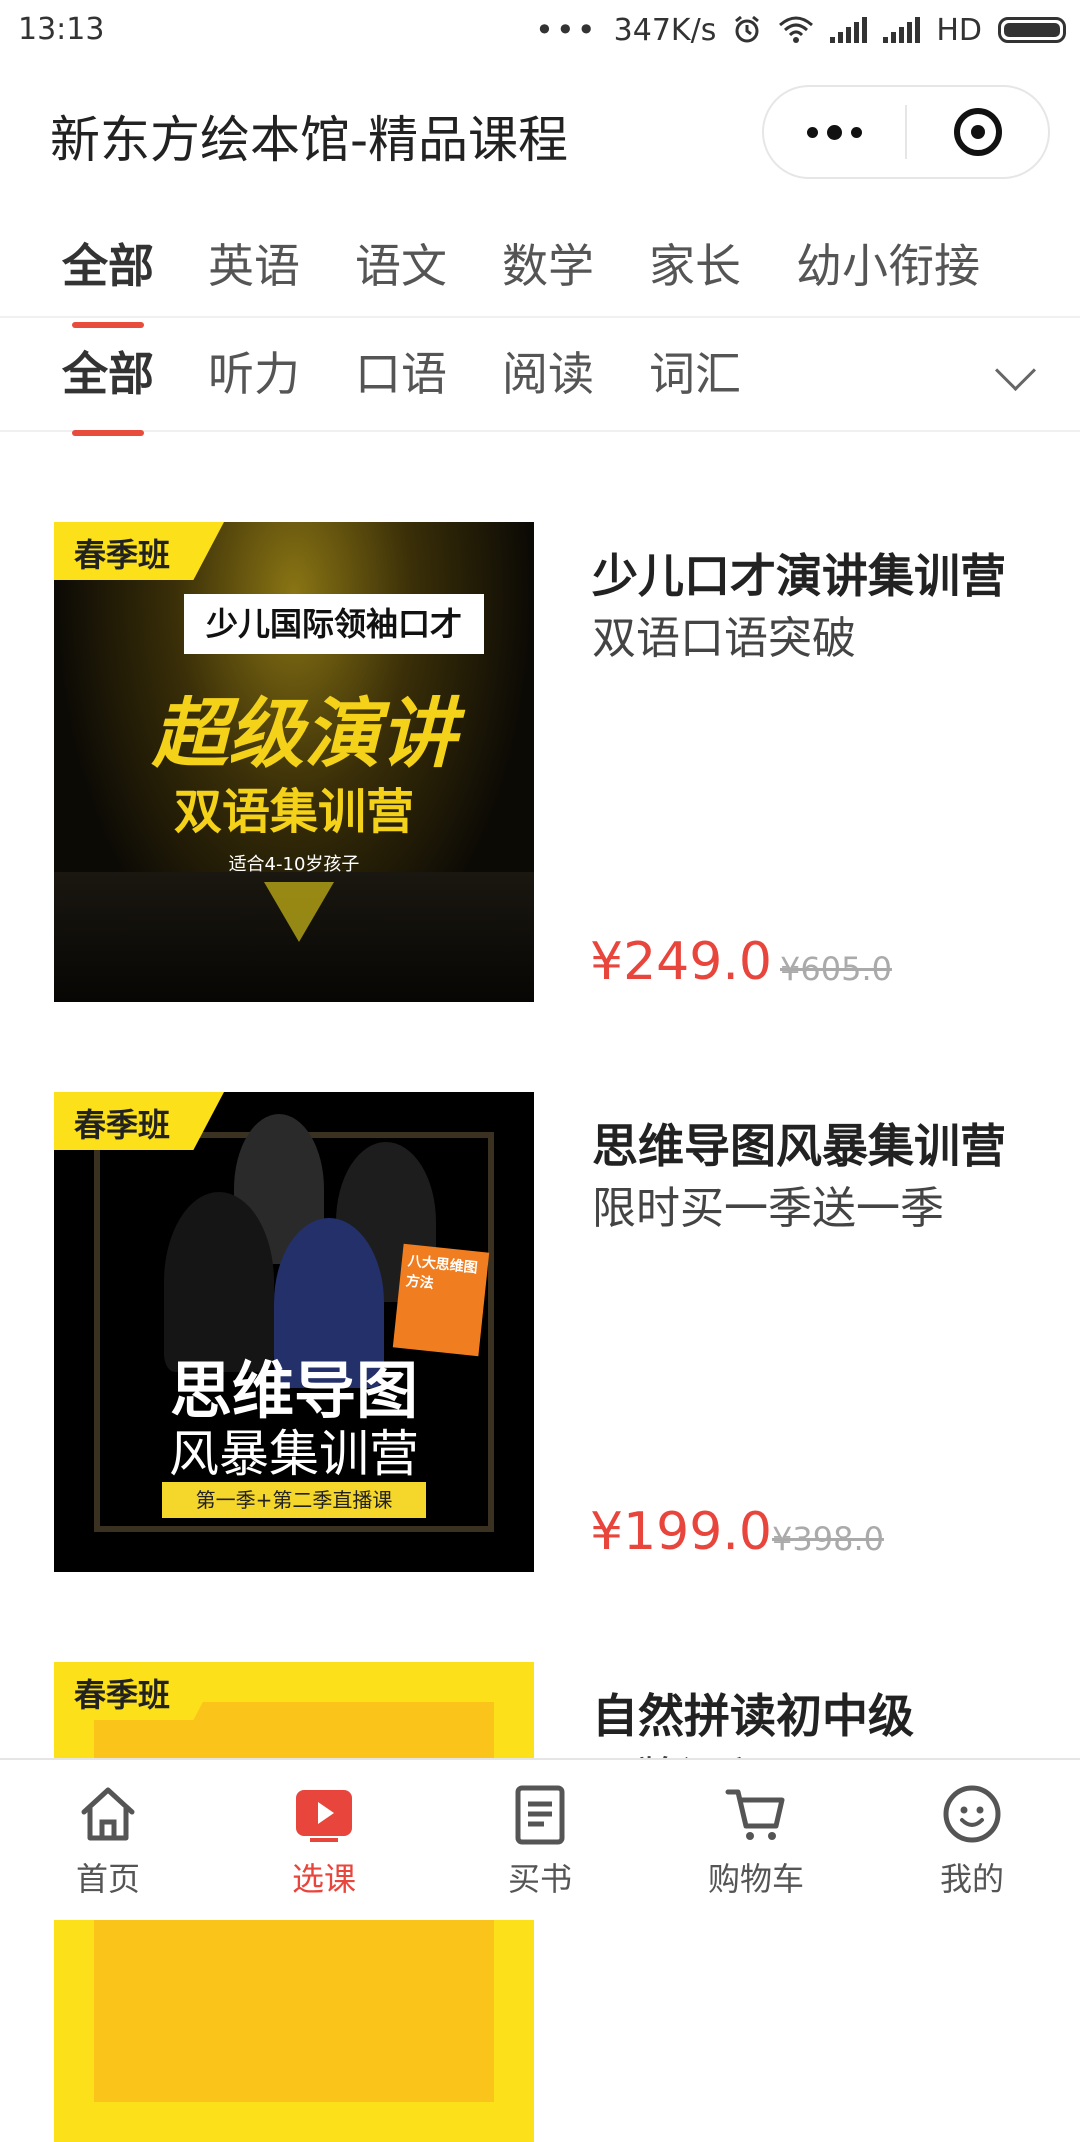 This screenshot has width=1080, height=2142. I want to click on season-badge: 春季班, so click(139, 551).